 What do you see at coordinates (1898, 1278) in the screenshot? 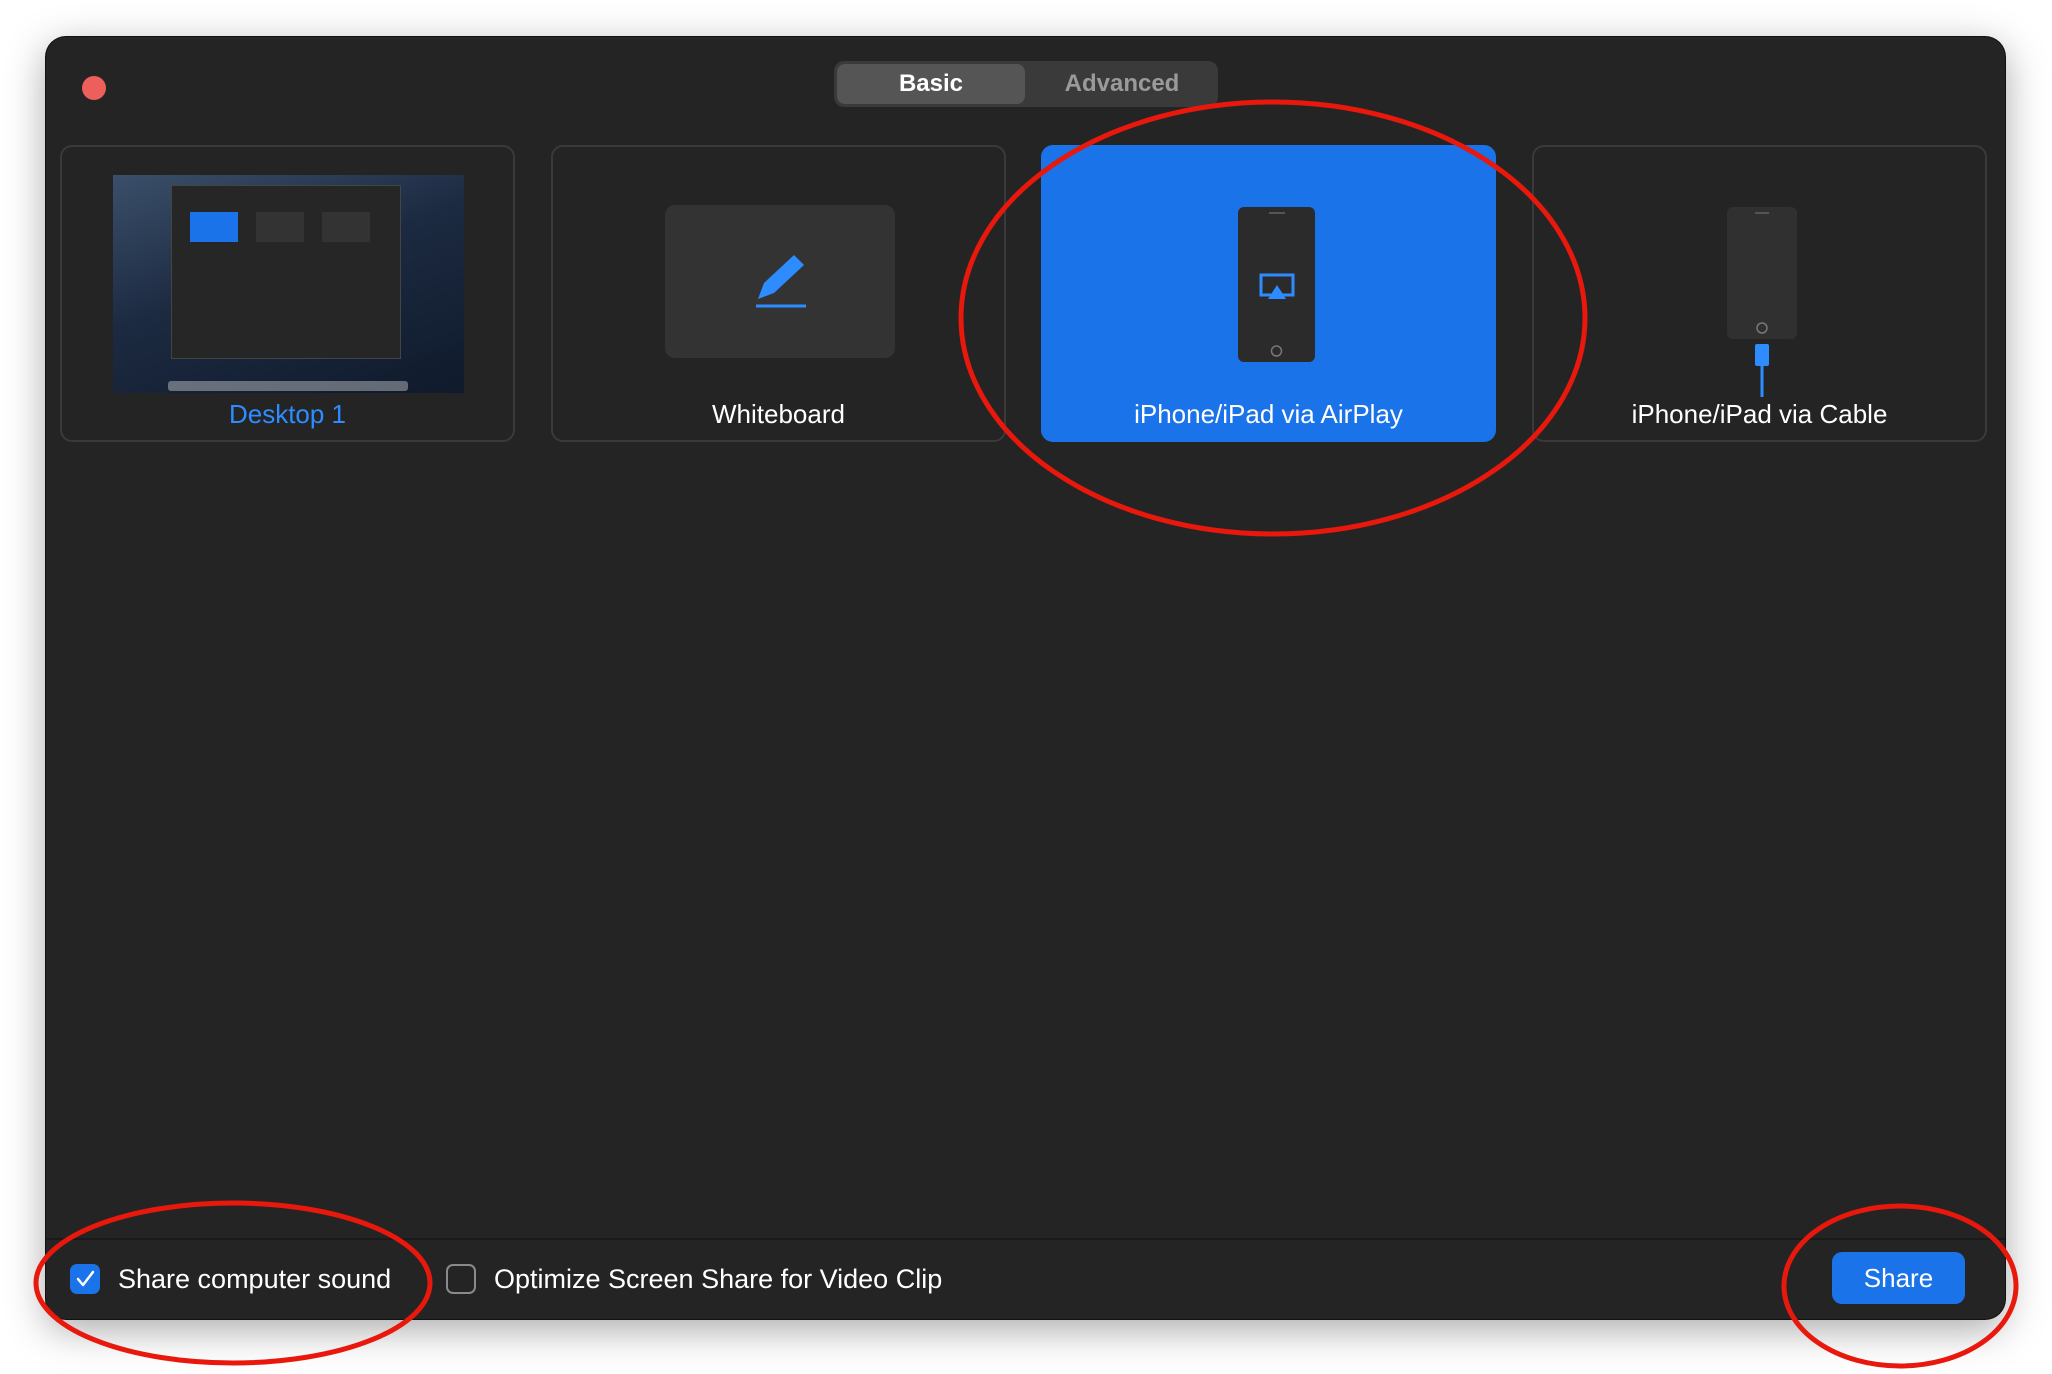
I see `share-button: Share` at bounding box center [1898, 1278].